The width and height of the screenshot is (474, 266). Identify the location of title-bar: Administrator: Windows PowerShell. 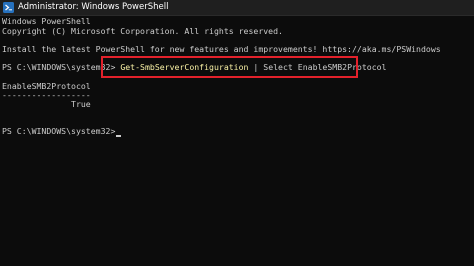
(237, 8).